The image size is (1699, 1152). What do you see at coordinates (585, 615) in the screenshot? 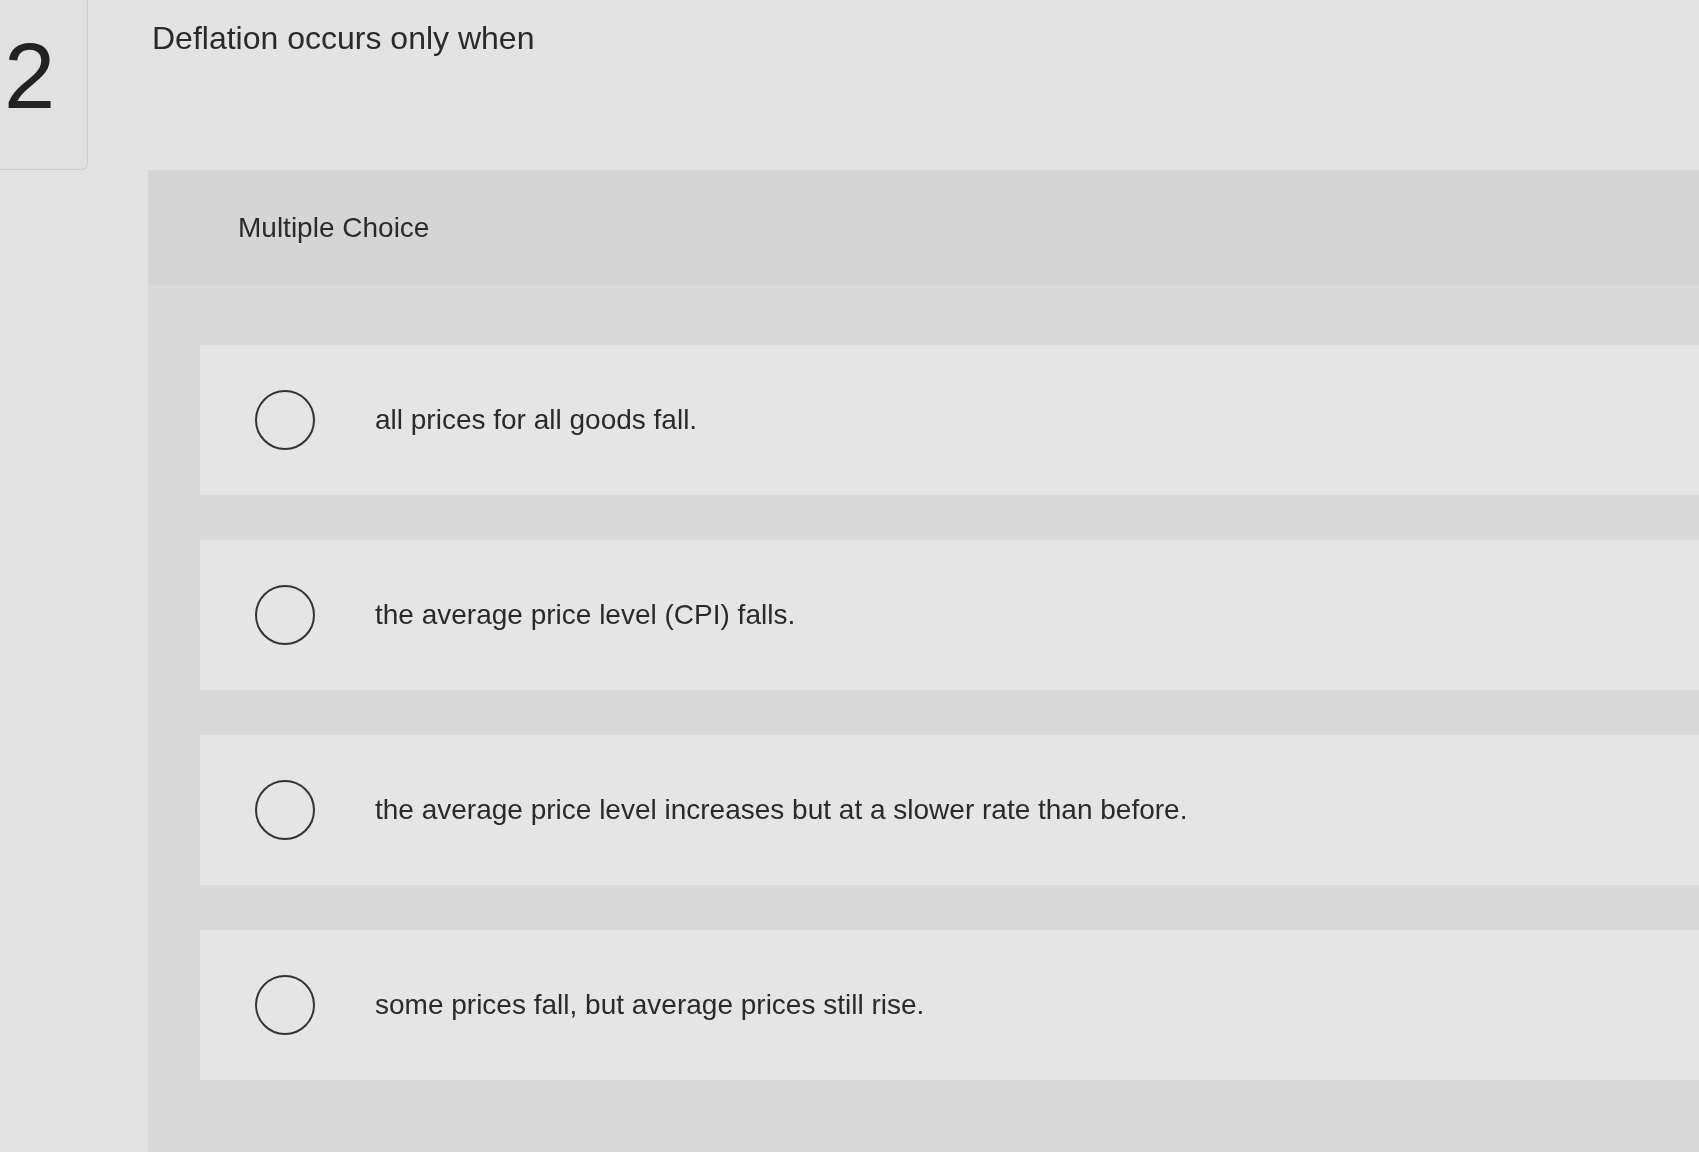
I see `option-text: the average price level (CPI) falls.` at bounding box center [585, 615].